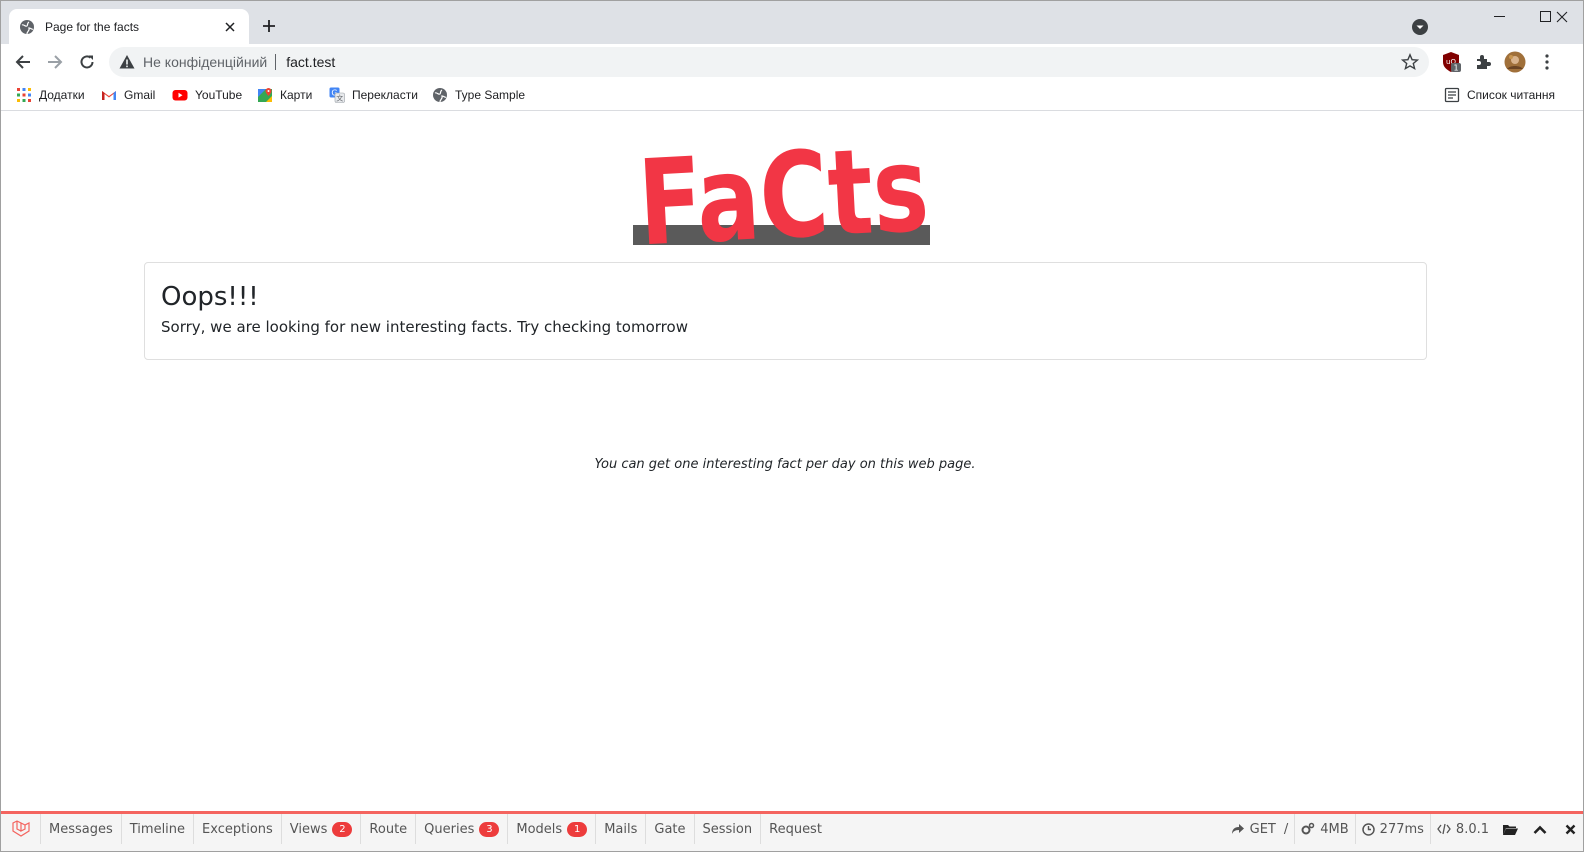 The height and width of the screenshot is (852, 1584). I want to click on debugbar-tab-mails: Mails, so click(621, 829).